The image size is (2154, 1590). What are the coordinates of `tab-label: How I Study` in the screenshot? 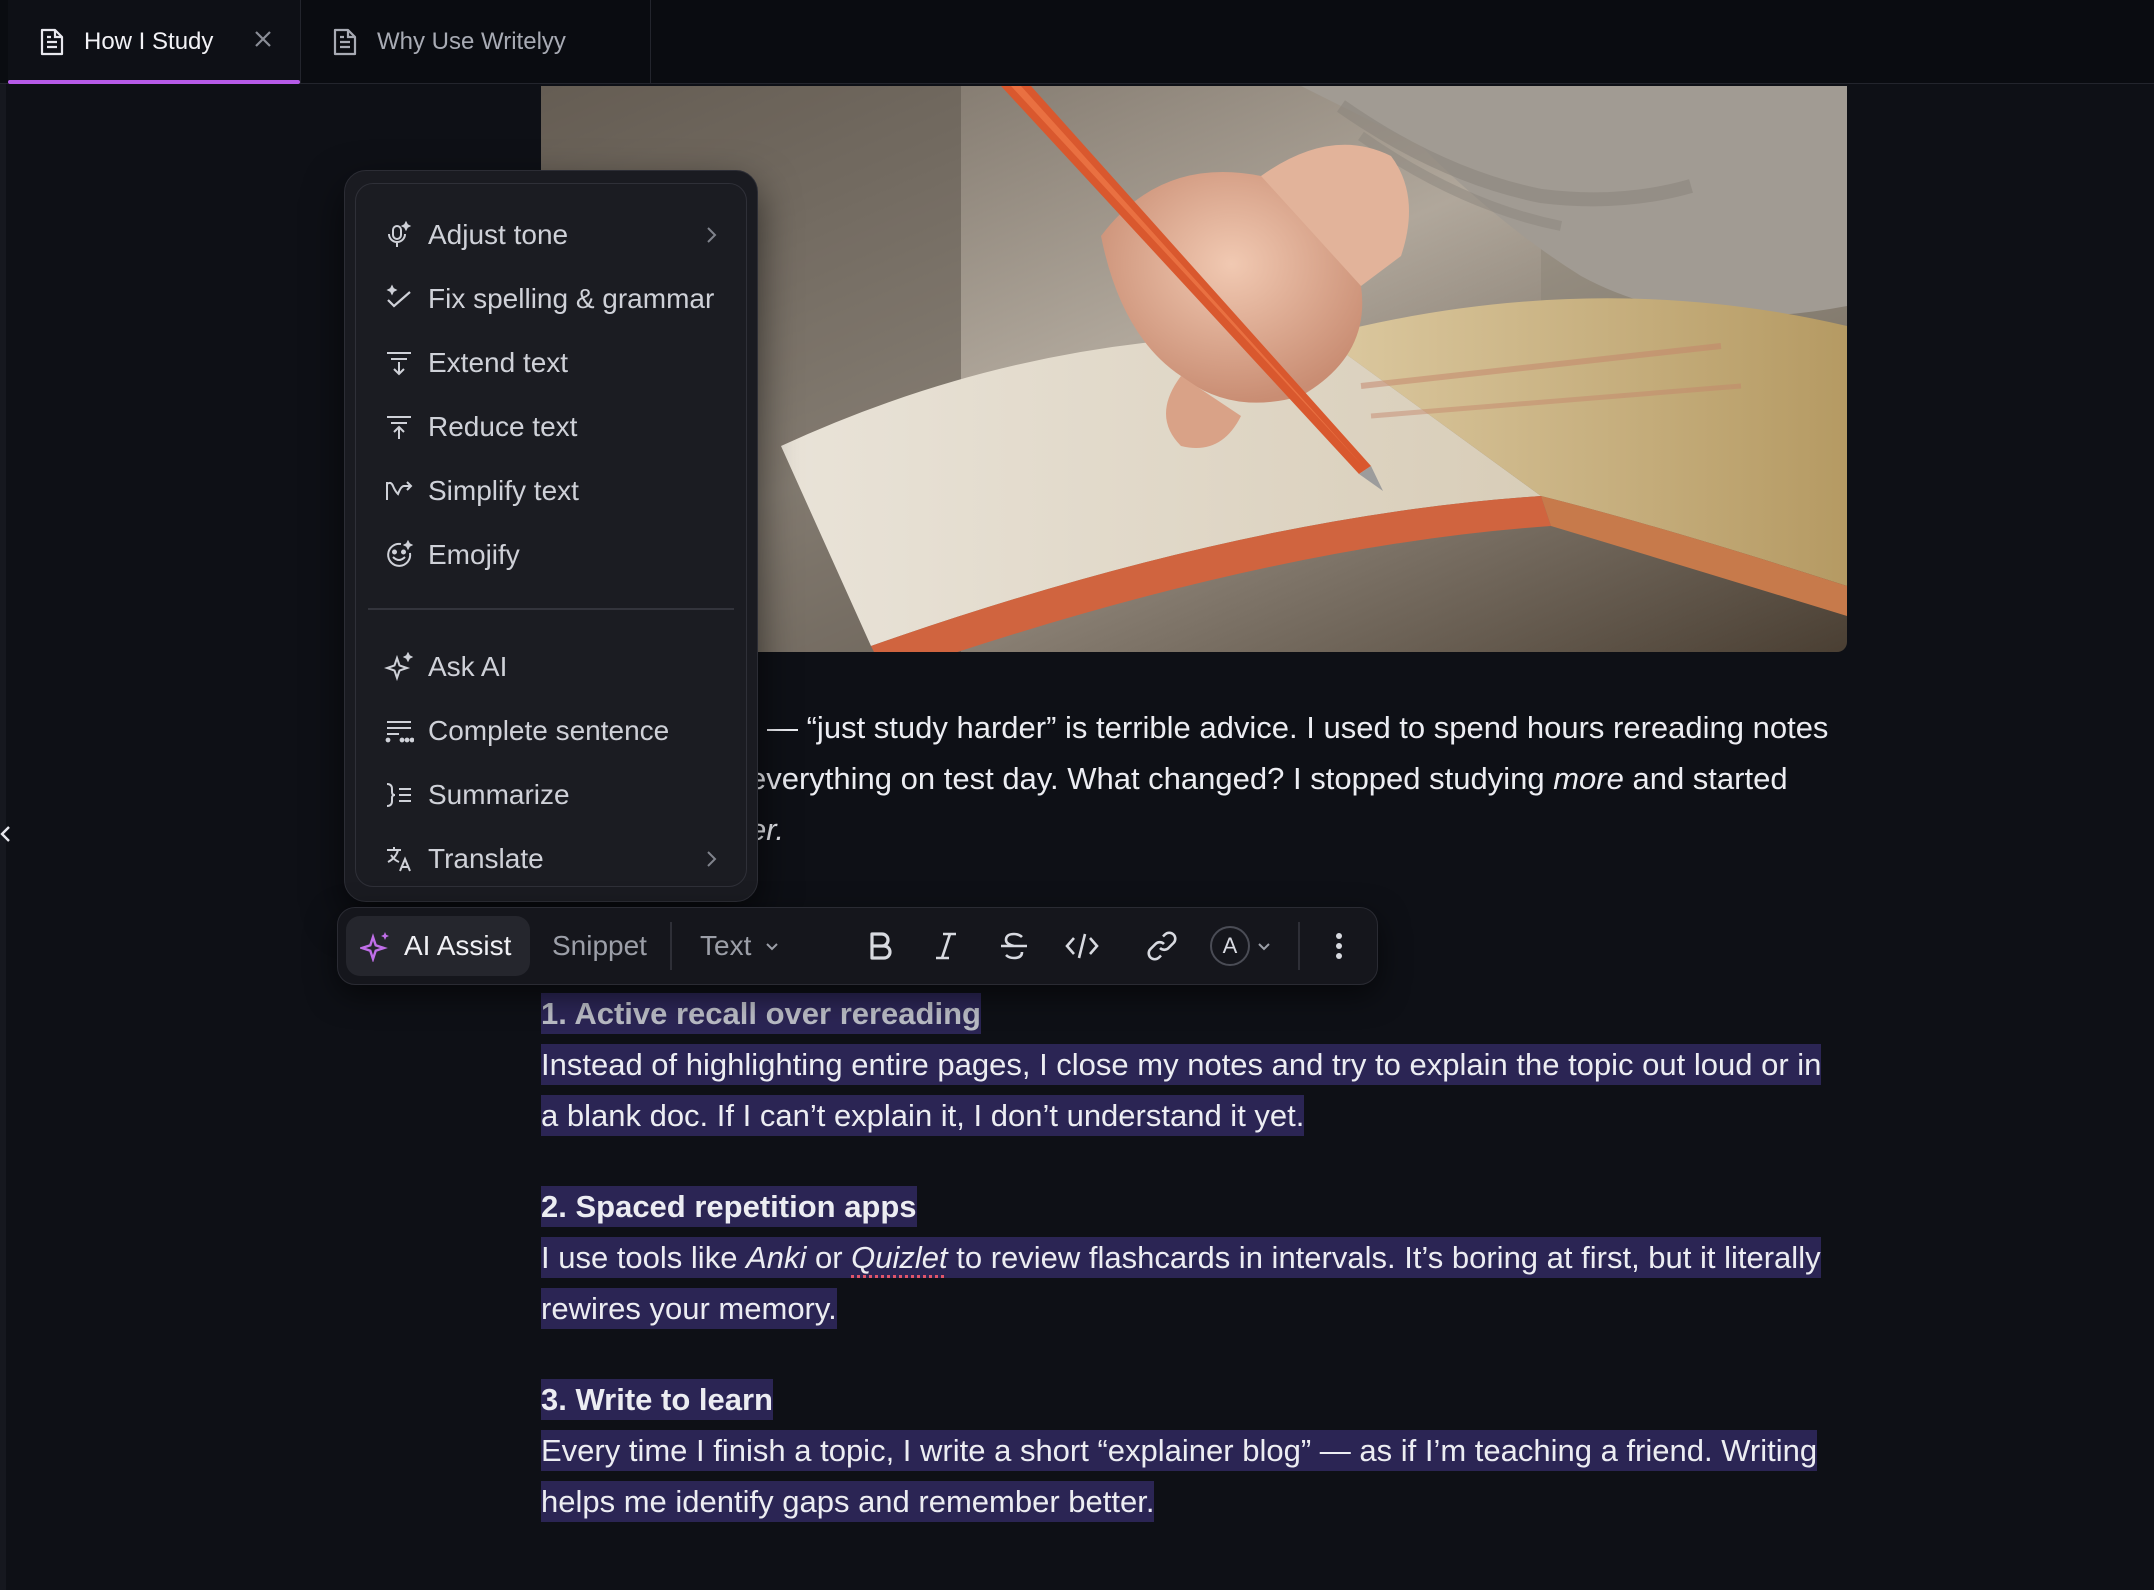 It's located at (149, 41).